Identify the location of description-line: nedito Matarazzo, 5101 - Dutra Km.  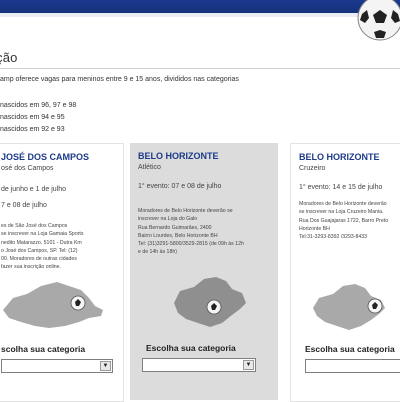
(41, 242).